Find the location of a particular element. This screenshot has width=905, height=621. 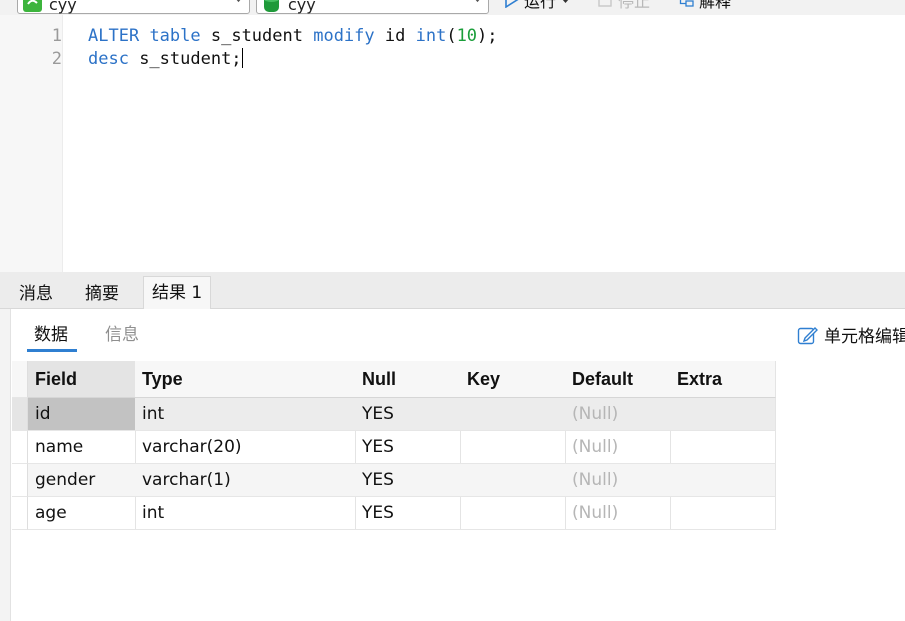

table-row: id int YES (Null) is located at coordinates (394, 414).